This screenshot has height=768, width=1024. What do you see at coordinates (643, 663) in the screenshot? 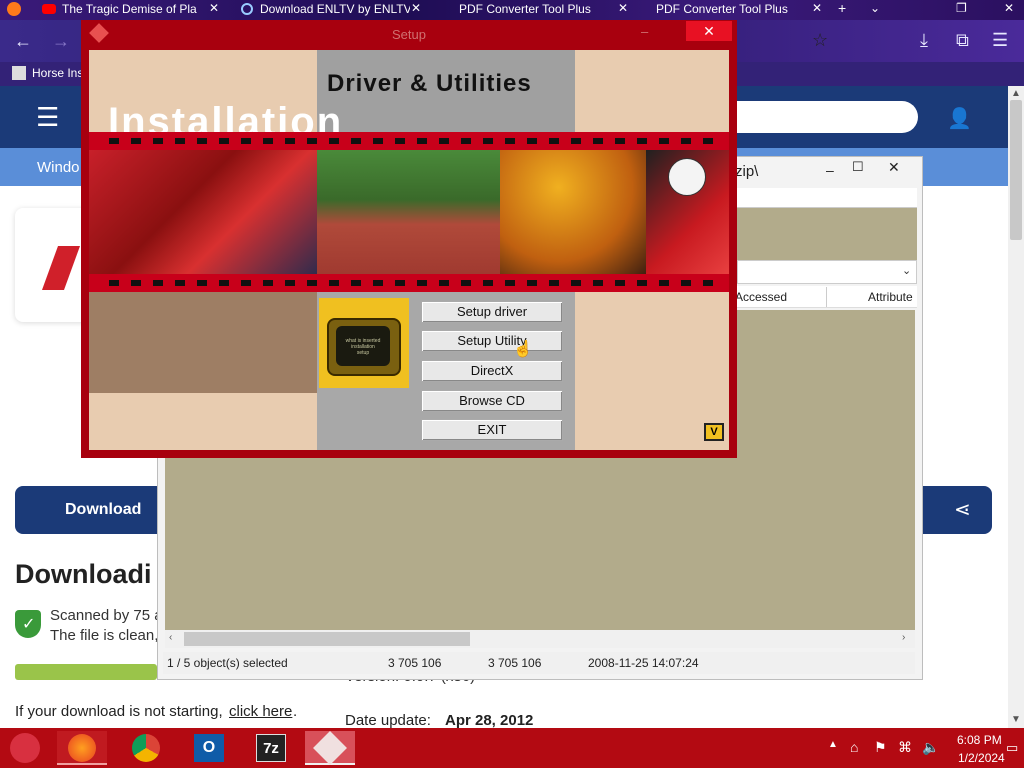
I see `status-modified: 2008-11-25 14:07:24` at bounding box center [643, 663].